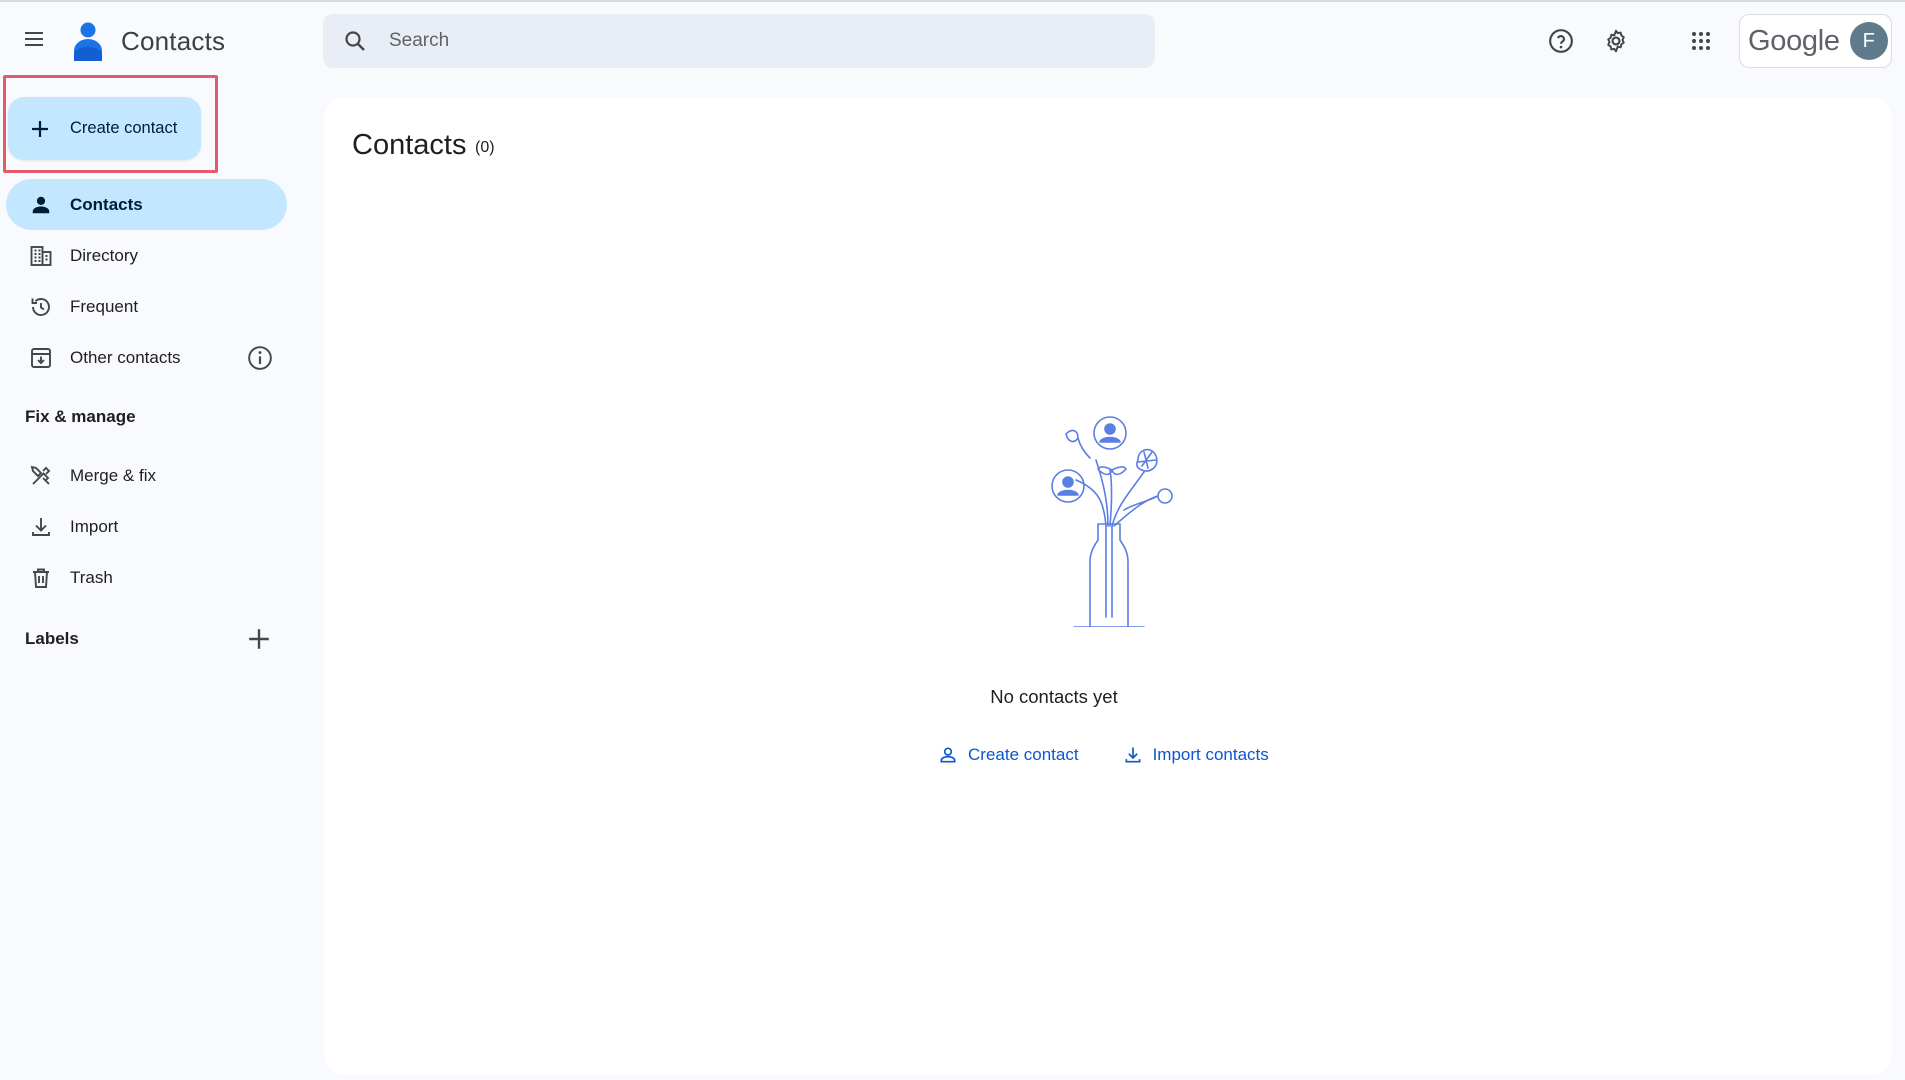 Image resolution: width=1905 pixels, height=1080 pixels. I want to click on apps-grid-icon, so click(1701, 41).